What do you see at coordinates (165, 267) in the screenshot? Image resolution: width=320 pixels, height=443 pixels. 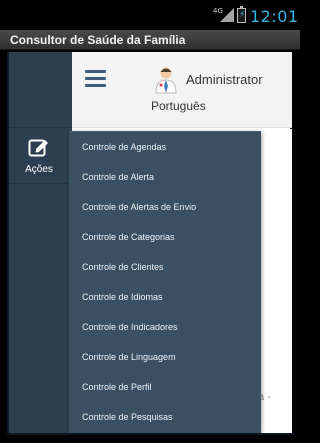 I see `menu-item-clientes: Controle de Clientes` at bounding box center [165, 267].